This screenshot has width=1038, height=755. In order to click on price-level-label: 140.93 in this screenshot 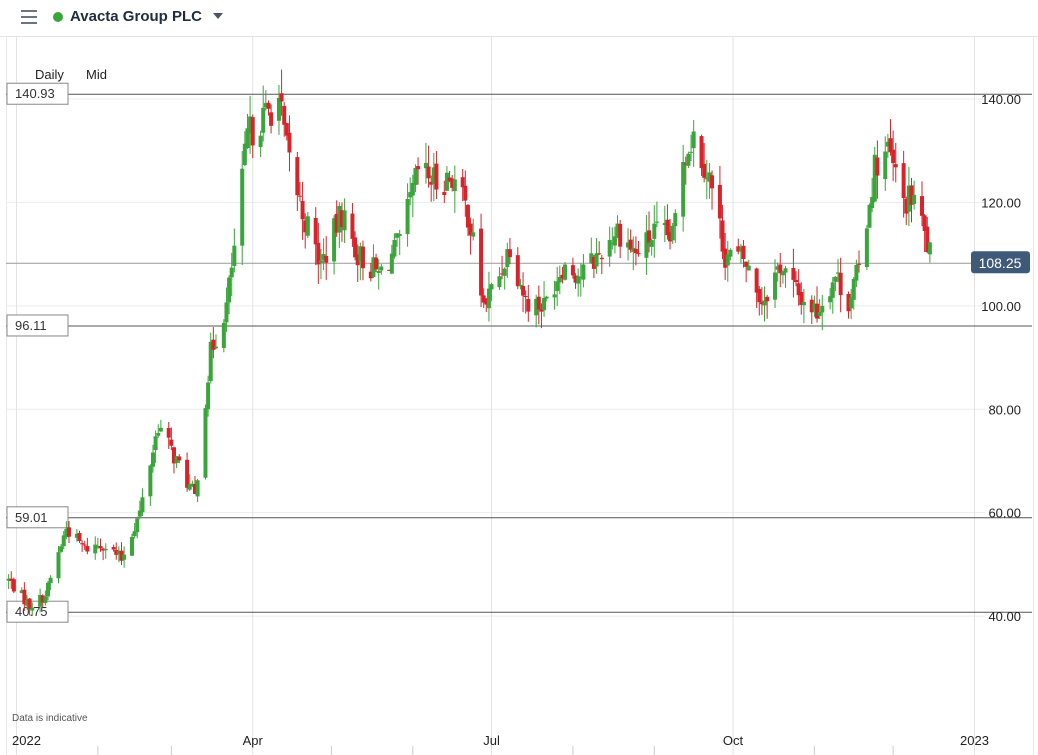, I will do `click(35, 93)`.